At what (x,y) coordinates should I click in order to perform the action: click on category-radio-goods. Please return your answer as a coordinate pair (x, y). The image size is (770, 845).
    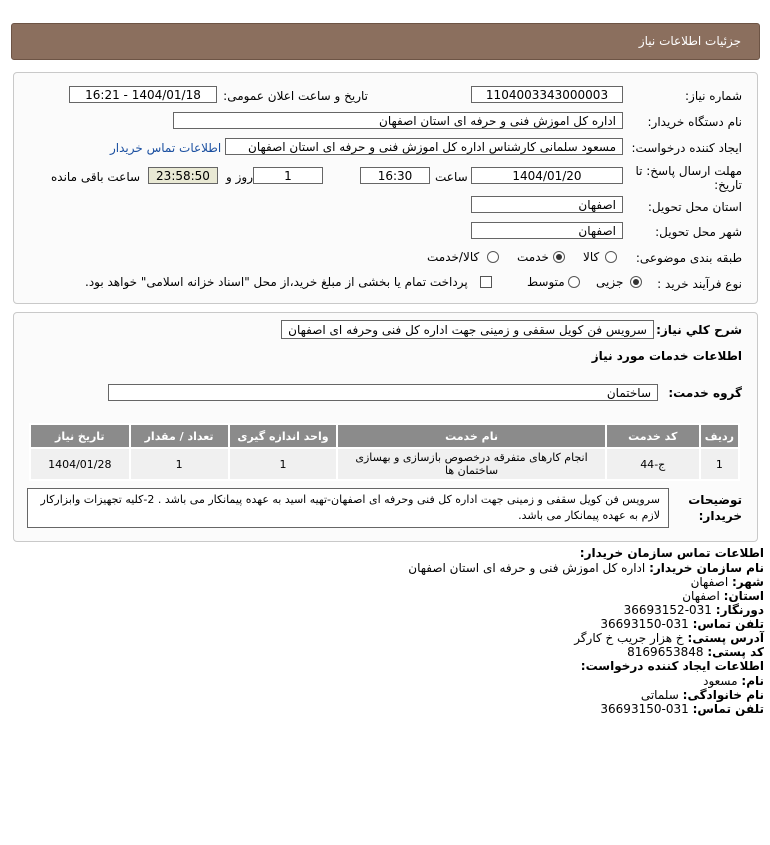
    Looking at the image, I should click on (611, 257).